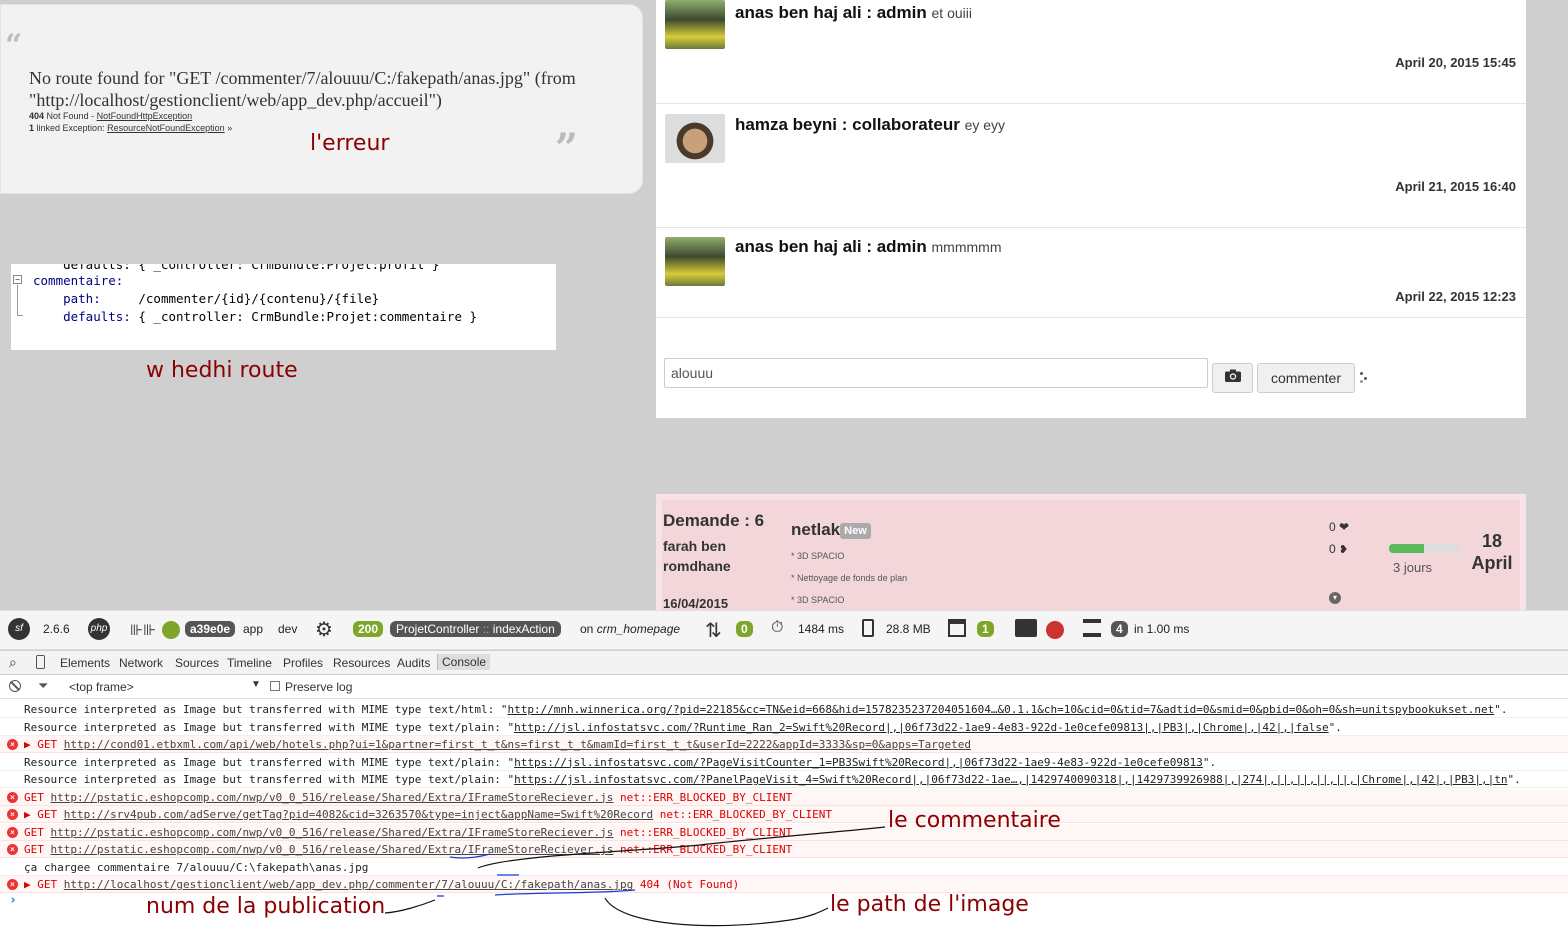 The width and height of the screenshot is (1568, 950). Describe the element at coordinates (13, 662) in the screenshot. I see `search-icon: ⌕` at that location.